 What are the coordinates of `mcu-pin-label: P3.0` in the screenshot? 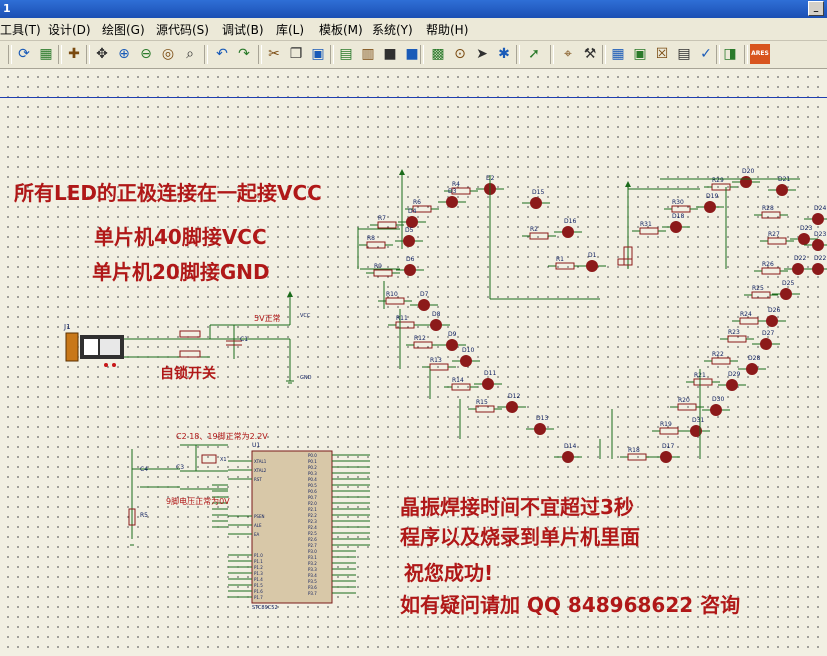 It's located at (312, 551).